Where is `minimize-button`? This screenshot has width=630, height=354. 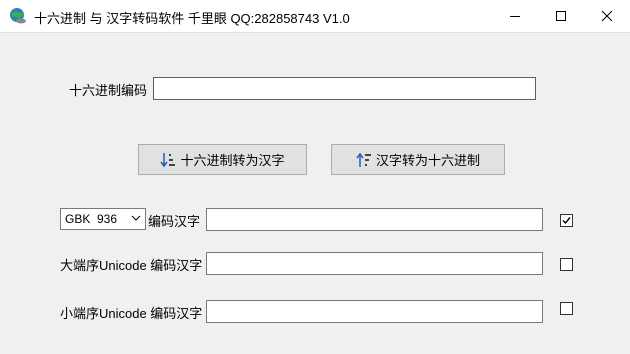
minimize-button is located at coordinates (515, 16).